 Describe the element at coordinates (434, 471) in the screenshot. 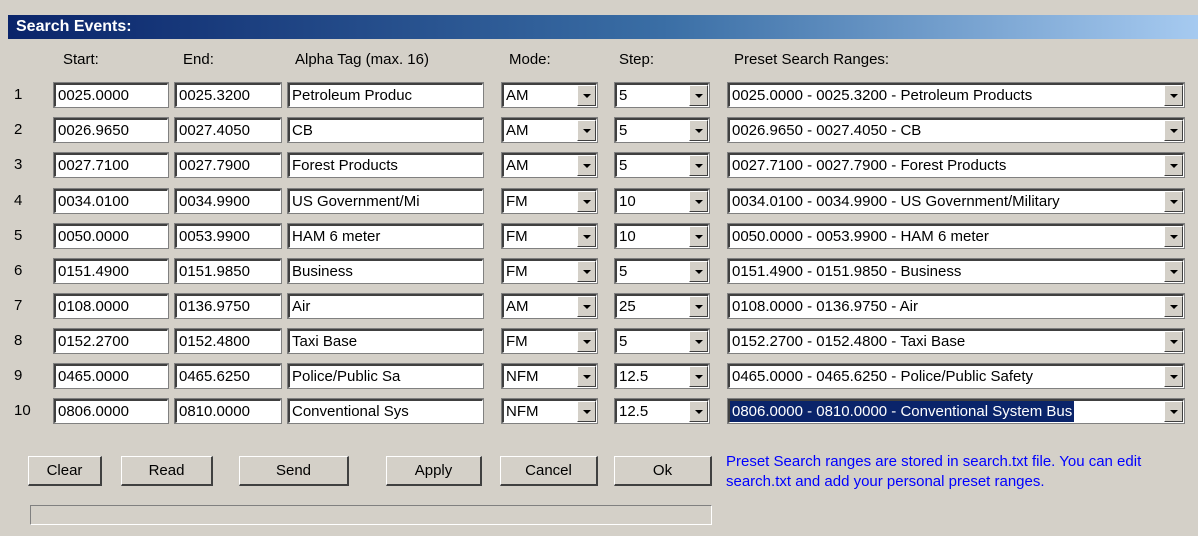

I see `apply-button: Apply` at that location.